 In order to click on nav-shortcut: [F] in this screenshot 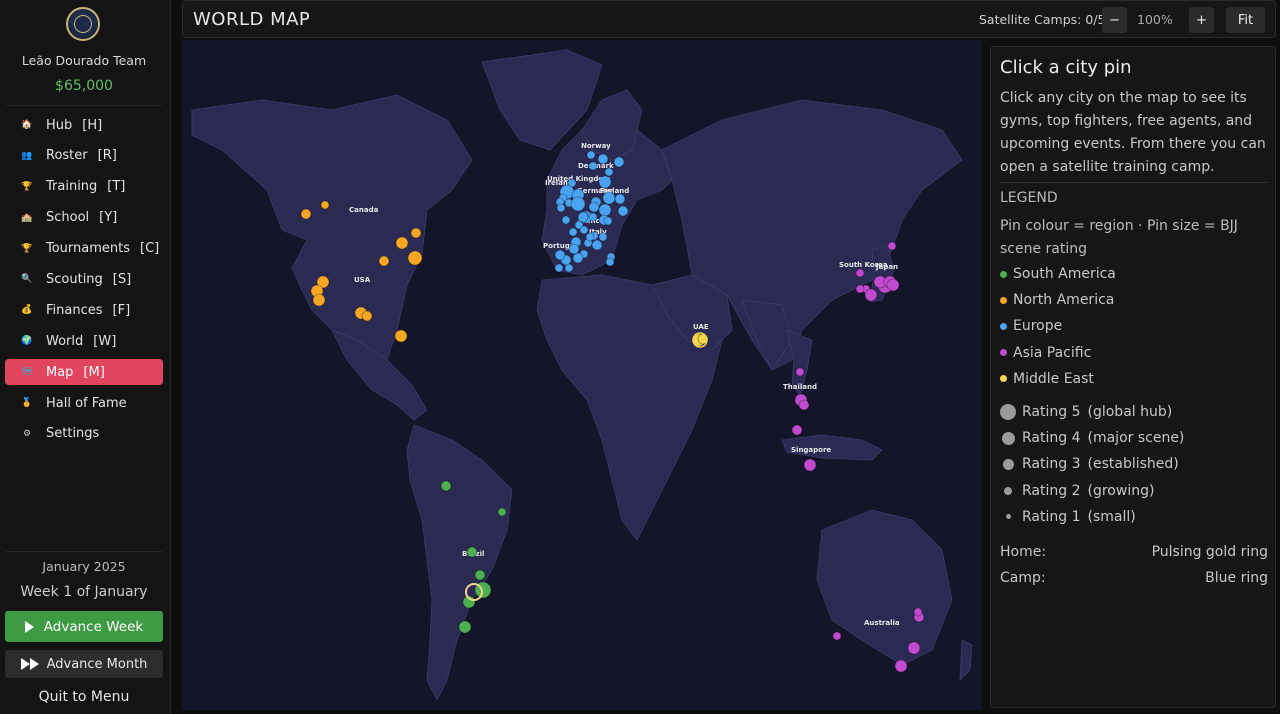, I will do `click(121, 310)`.